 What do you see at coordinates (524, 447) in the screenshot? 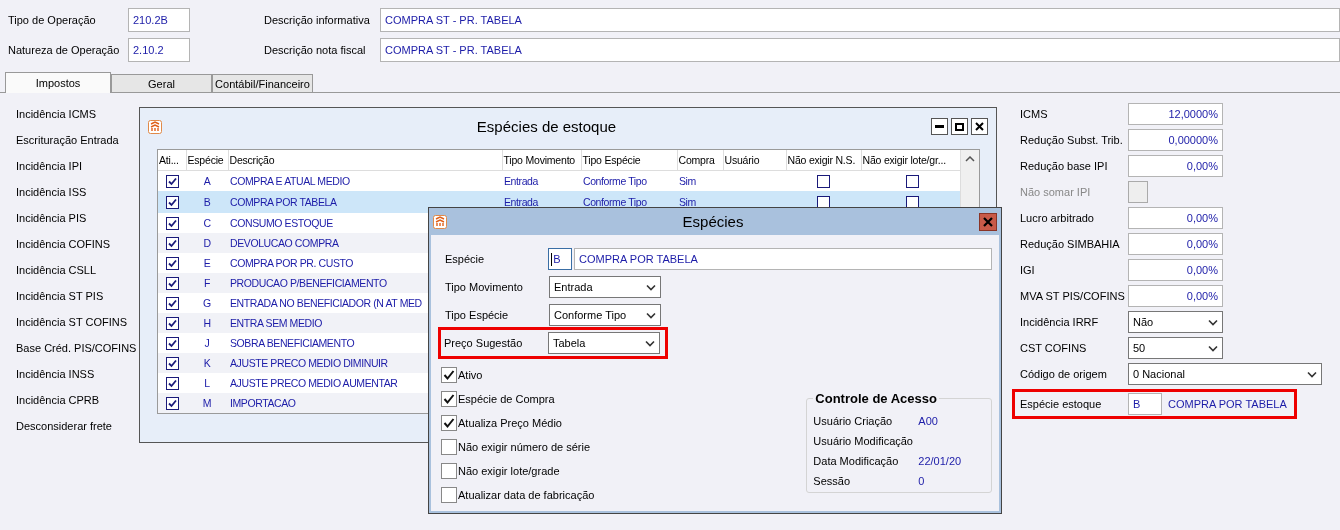
I see `checkbox-label: Não exigir número de série` at bounding box center [524, 447].